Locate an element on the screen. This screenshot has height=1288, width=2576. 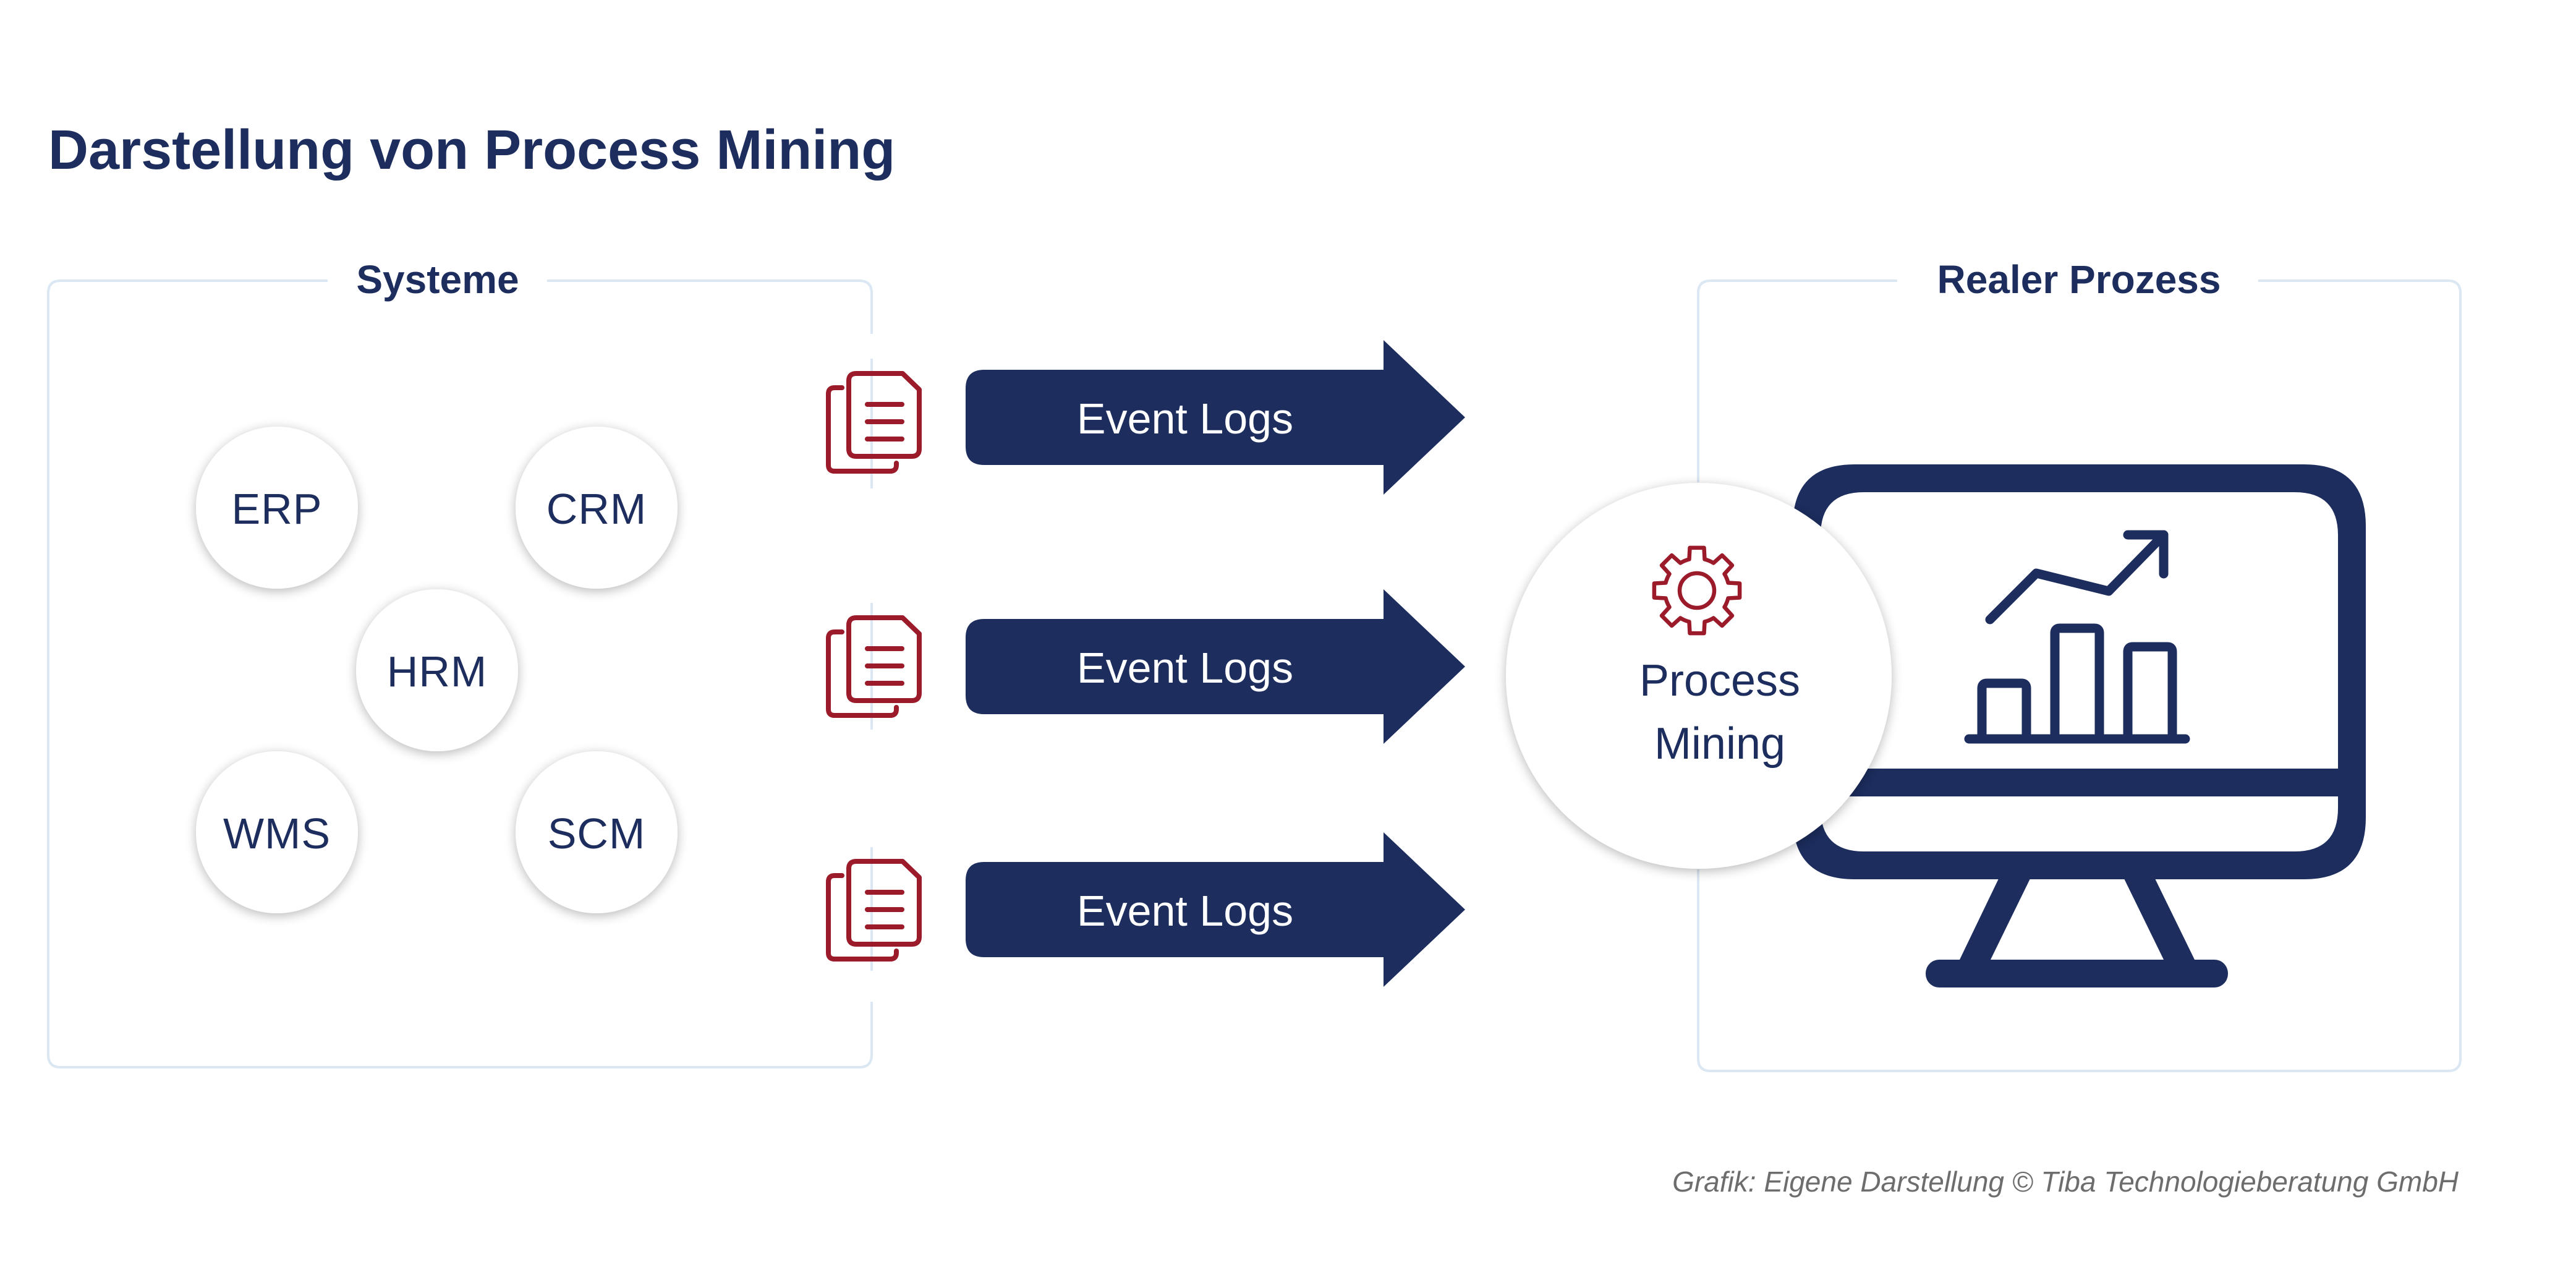
process-mining-label-line1: Process is located at coordinates (1720, 681).